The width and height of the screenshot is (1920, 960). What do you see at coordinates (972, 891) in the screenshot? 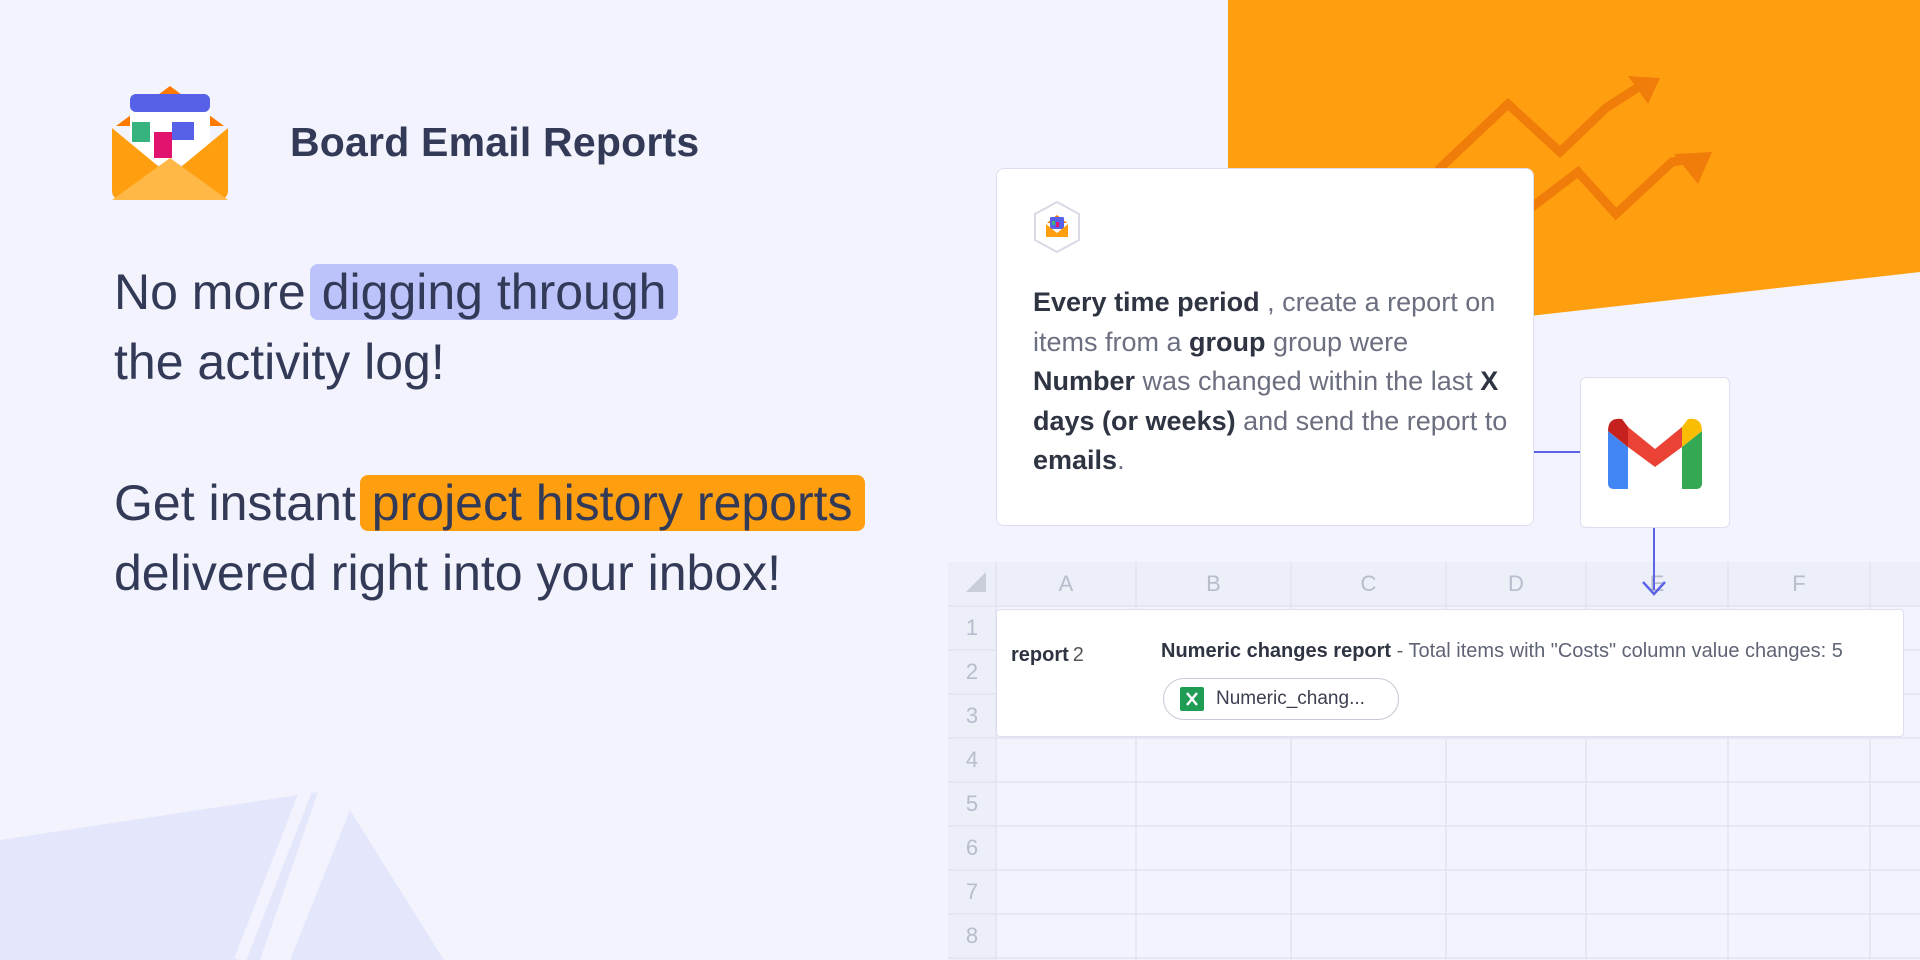
I see `row-header-7: 7` at bounding box center [972, 891].